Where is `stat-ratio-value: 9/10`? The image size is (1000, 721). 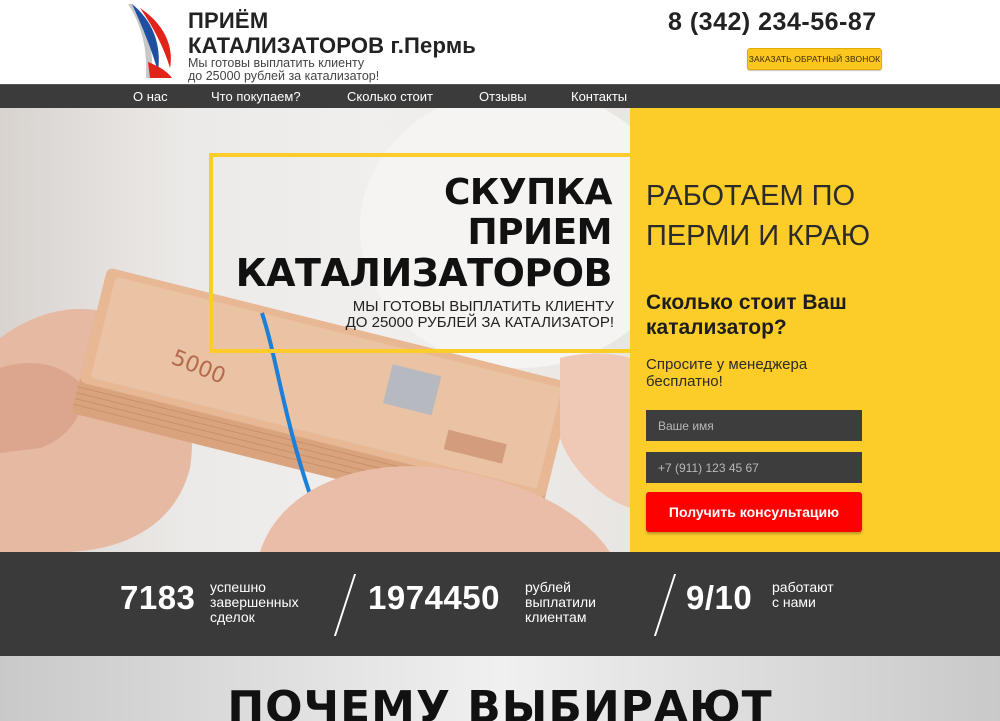
stat-ratio-value: 9/10 is located at coordinates (719, 597).